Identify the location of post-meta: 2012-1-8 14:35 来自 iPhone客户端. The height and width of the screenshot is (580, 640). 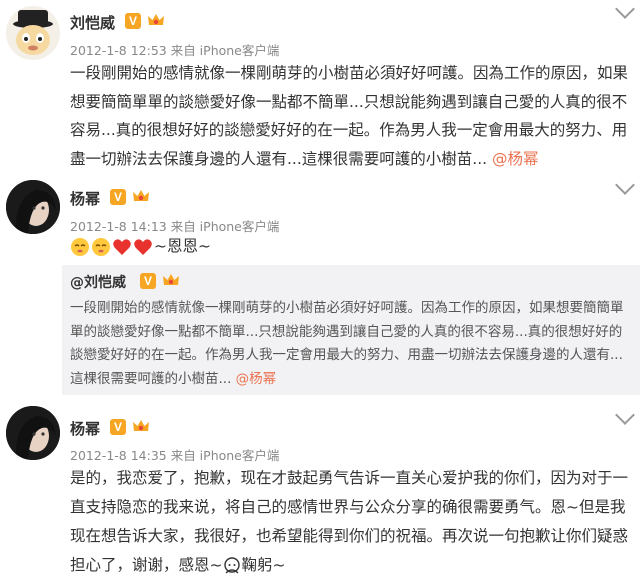
(175, 455).